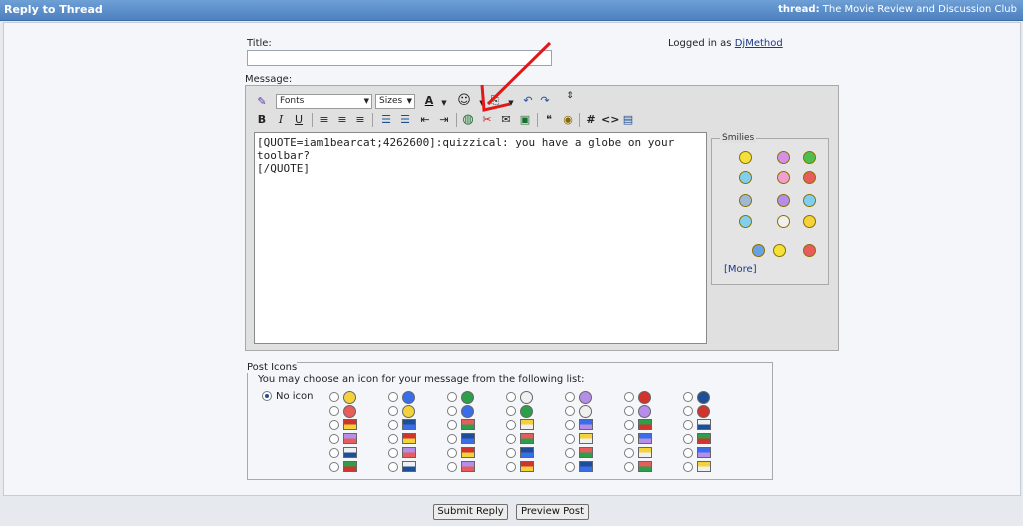 The height and width of the screenshot is (526, 1023). Describe the element at coordinates (759, 43) in the screenshot. I see `username-link: DjMethod` at that location.